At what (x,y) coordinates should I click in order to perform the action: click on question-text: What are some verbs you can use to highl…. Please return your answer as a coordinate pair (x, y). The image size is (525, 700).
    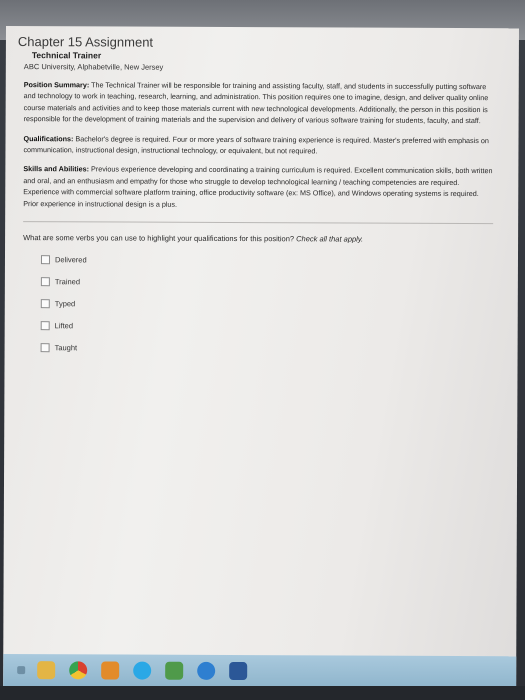
    Looking at the image, I should click on (160, 238).